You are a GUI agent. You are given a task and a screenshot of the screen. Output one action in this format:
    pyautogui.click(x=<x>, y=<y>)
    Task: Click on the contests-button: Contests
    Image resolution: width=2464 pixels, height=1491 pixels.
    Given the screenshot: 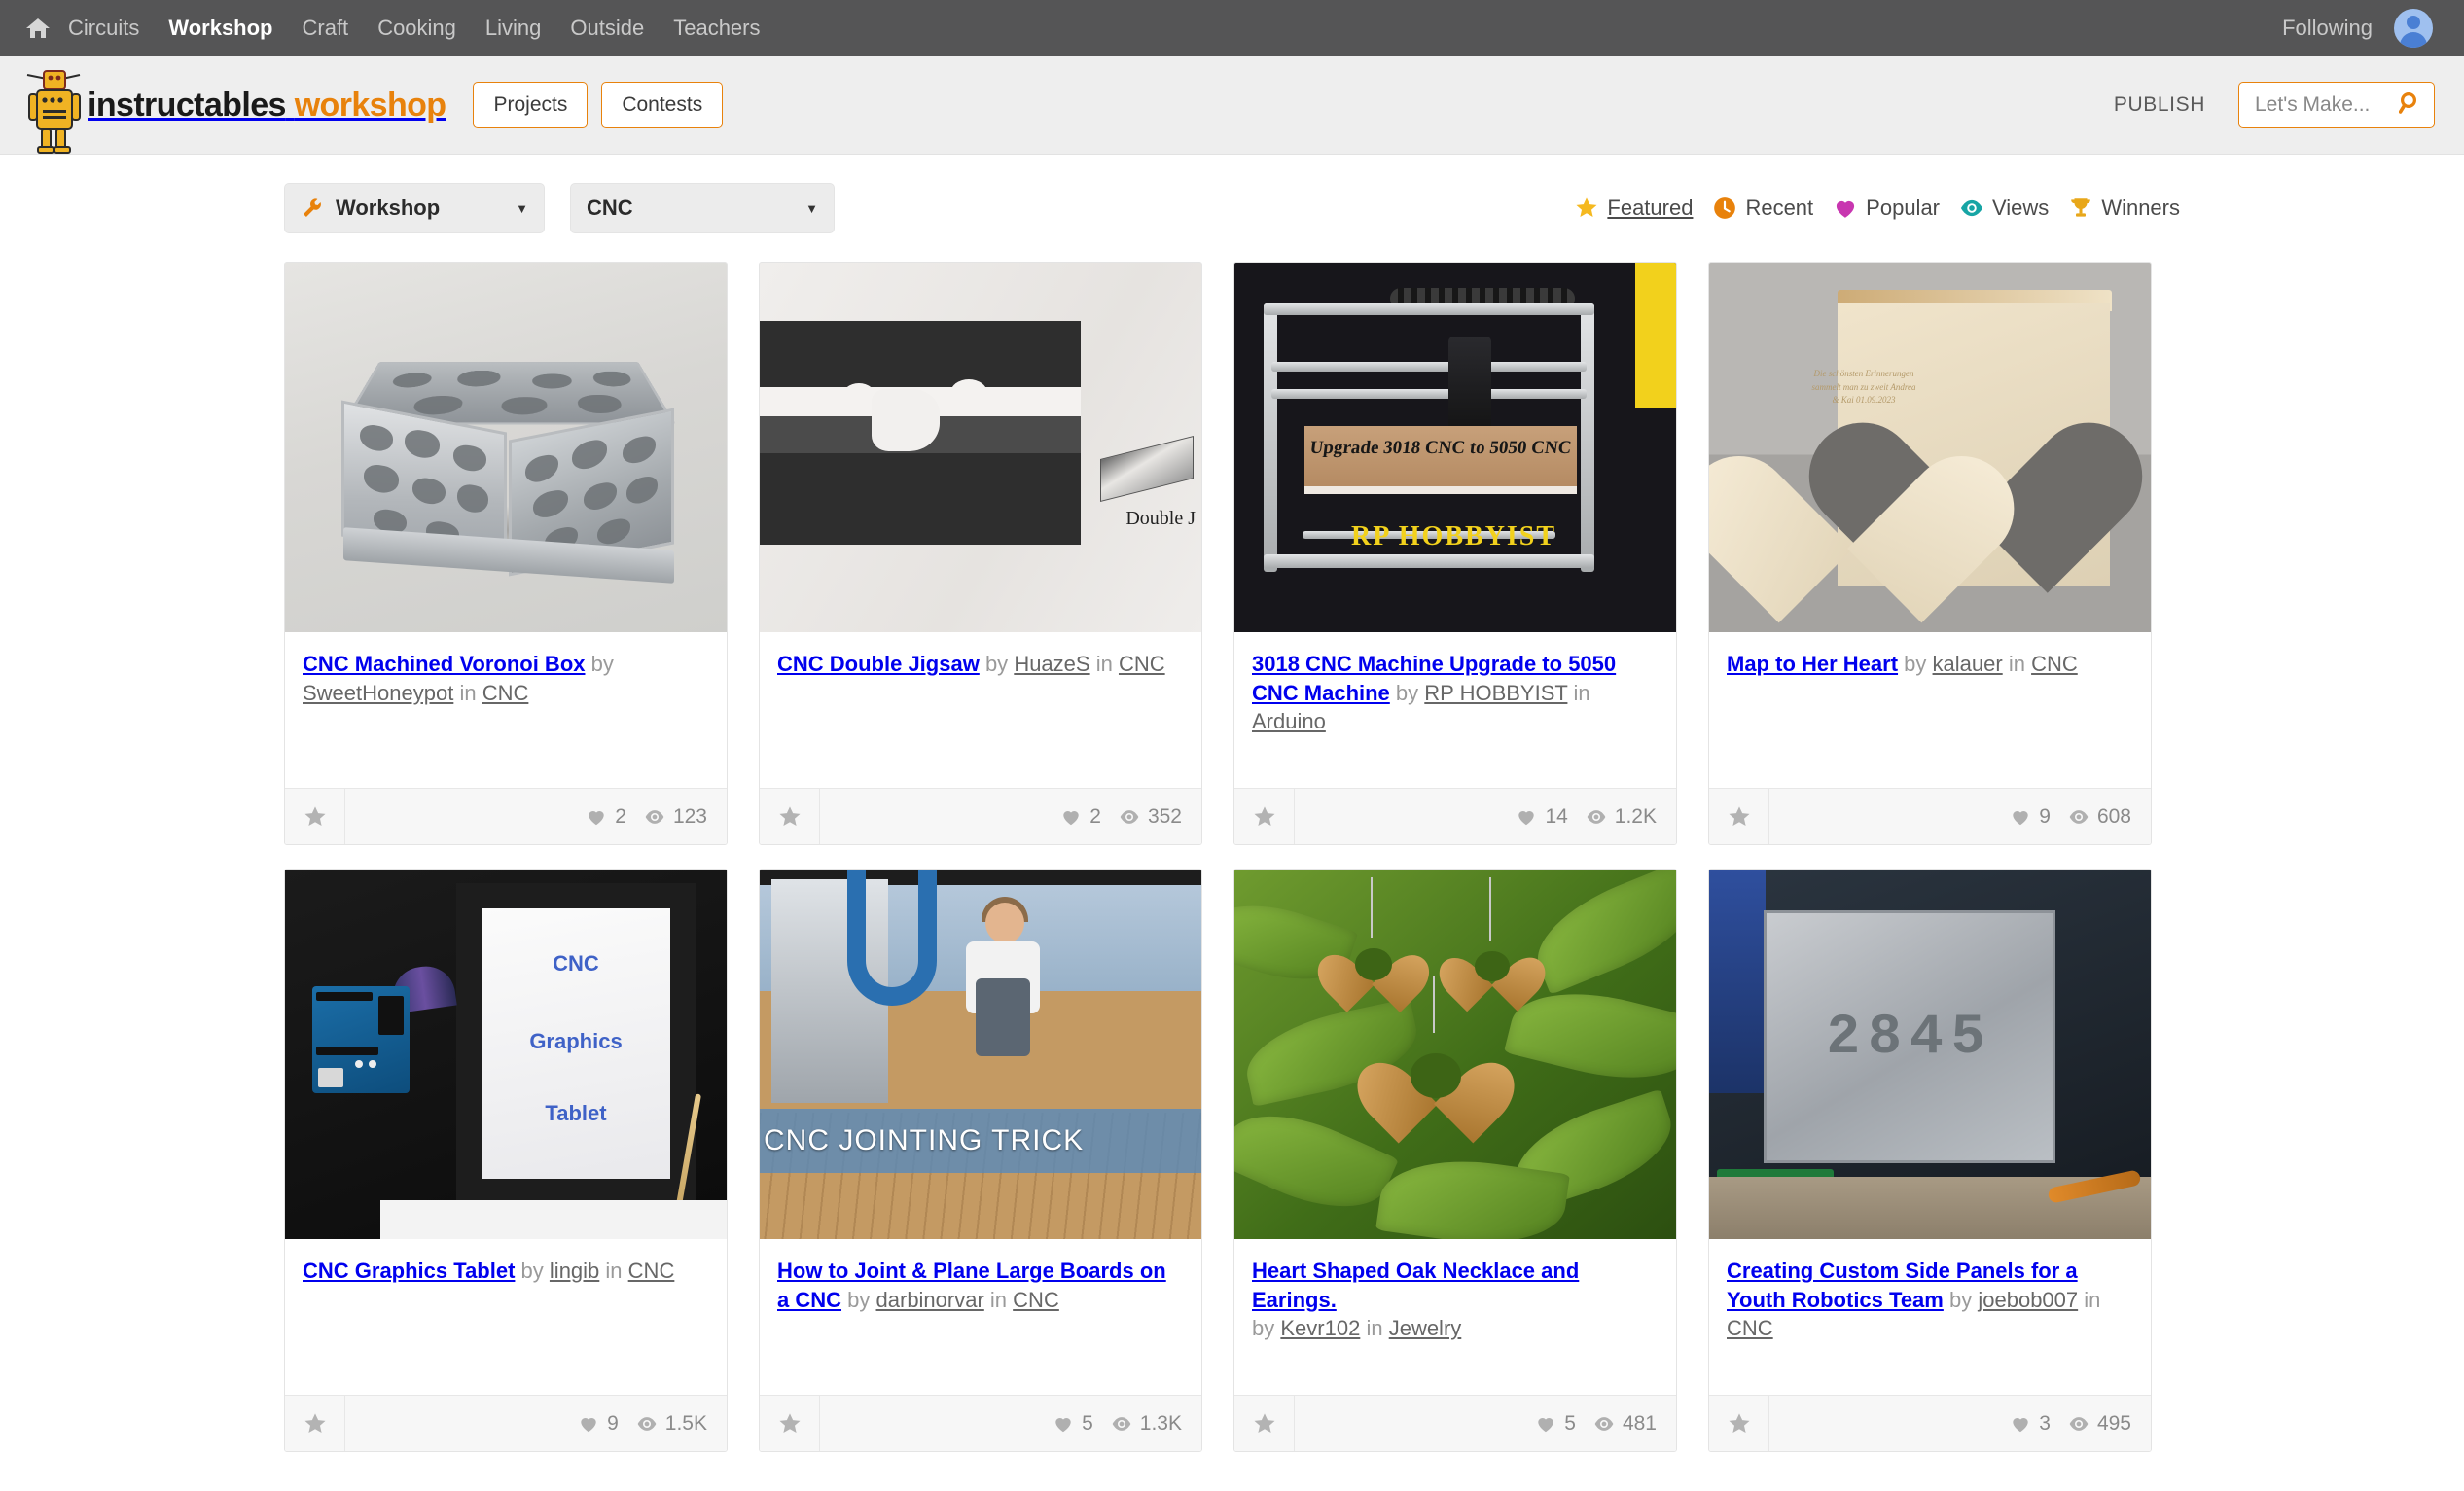 What is the action you would take?
    pyautogui.click(x=662, y=105)
    